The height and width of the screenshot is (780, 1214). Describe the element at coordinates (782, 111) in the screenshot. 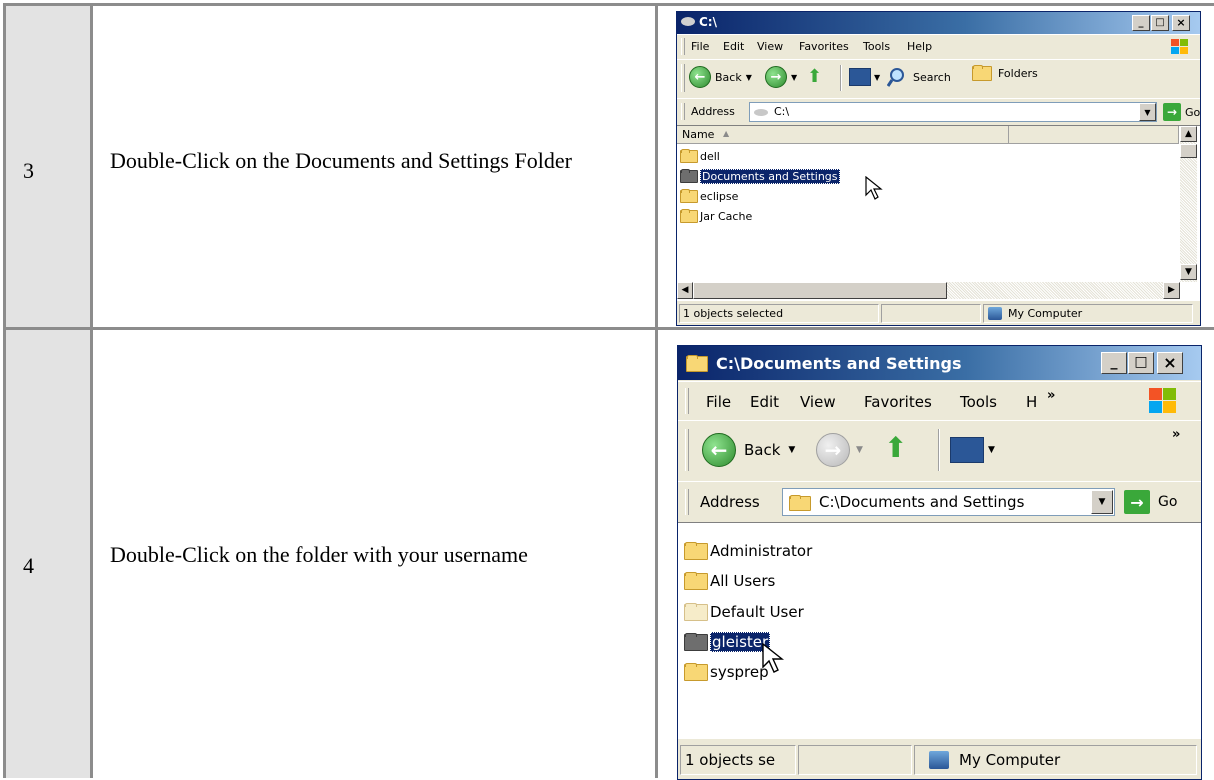

I see `address-value: C:\` at that location.